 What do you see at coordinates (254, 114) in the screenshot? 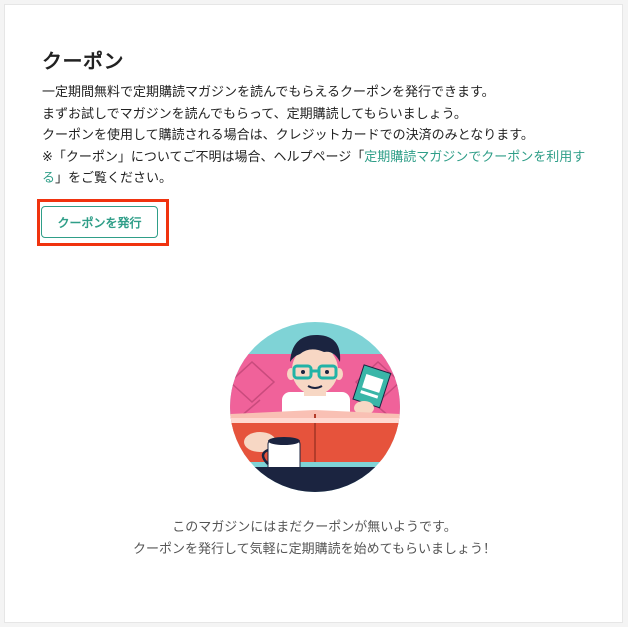
I see `description-line: まずお試しでマガジンを読んでもらって、定期購読してもらいましょう。` at bounding box center [254, 114].